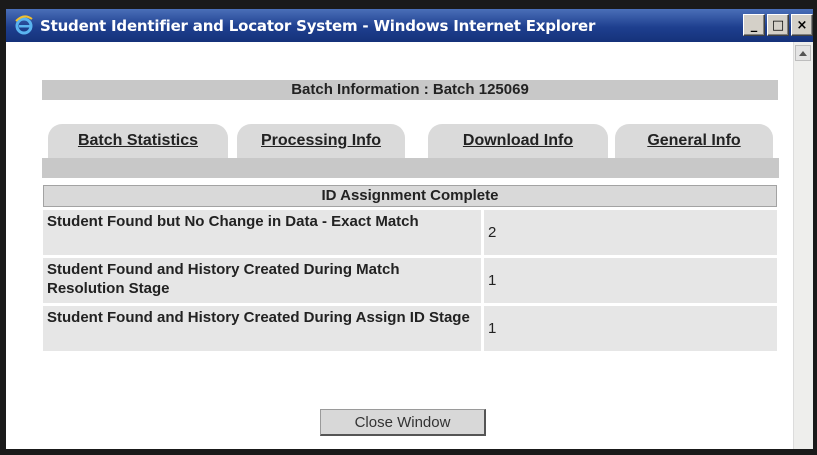 The width and height of the screenshot is (817, 455). I want to click on close-window-button: Close Window, so click(403, 422).